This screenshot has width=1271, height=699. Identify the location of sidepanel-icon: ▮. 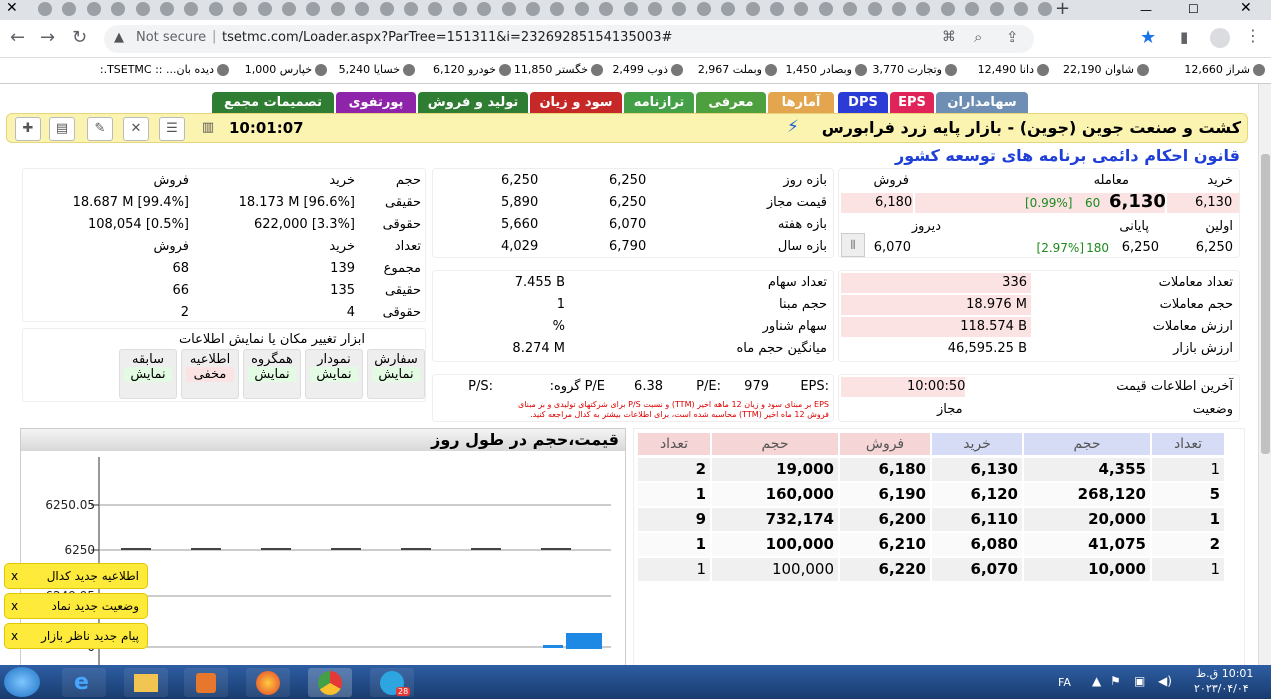
(1184, 37).